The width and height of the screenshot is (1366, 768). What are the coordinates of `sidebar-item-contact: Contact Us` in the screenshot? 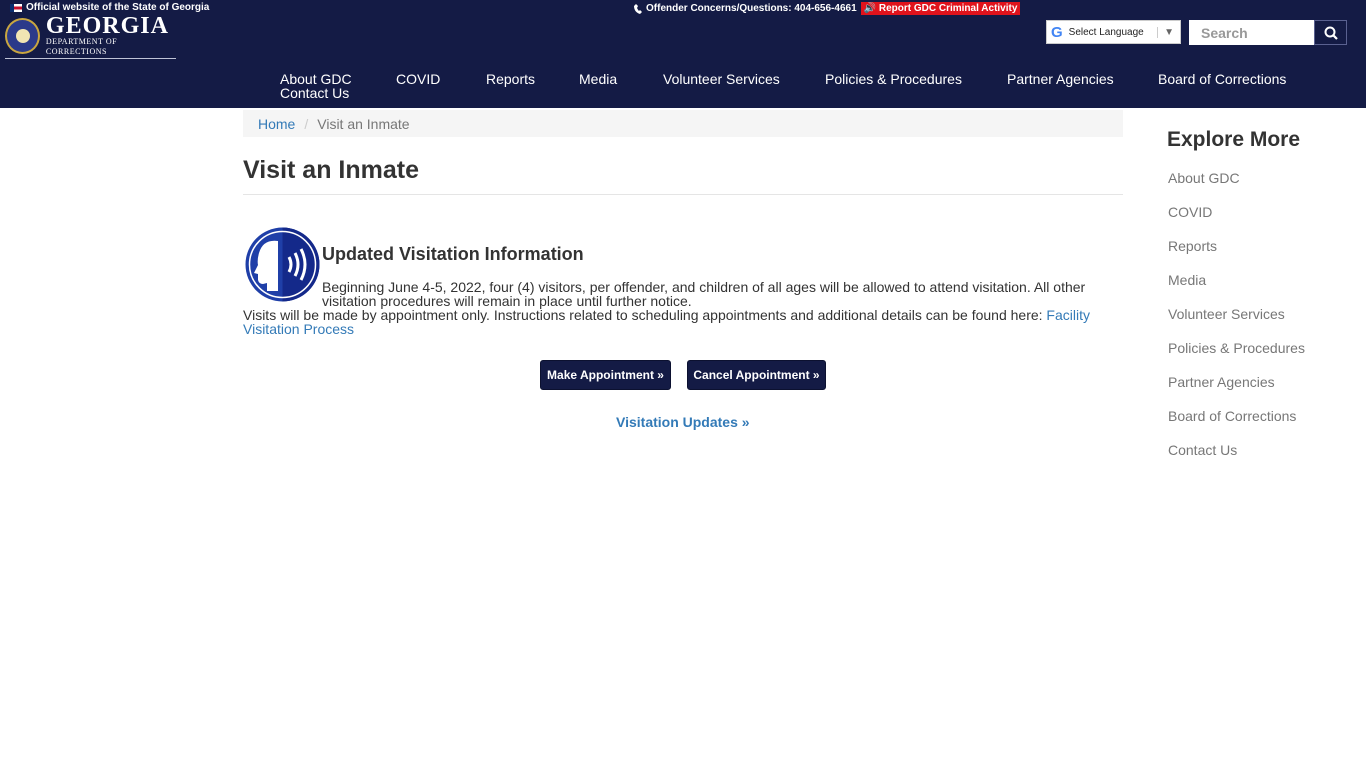 It's located at (1202, 450).